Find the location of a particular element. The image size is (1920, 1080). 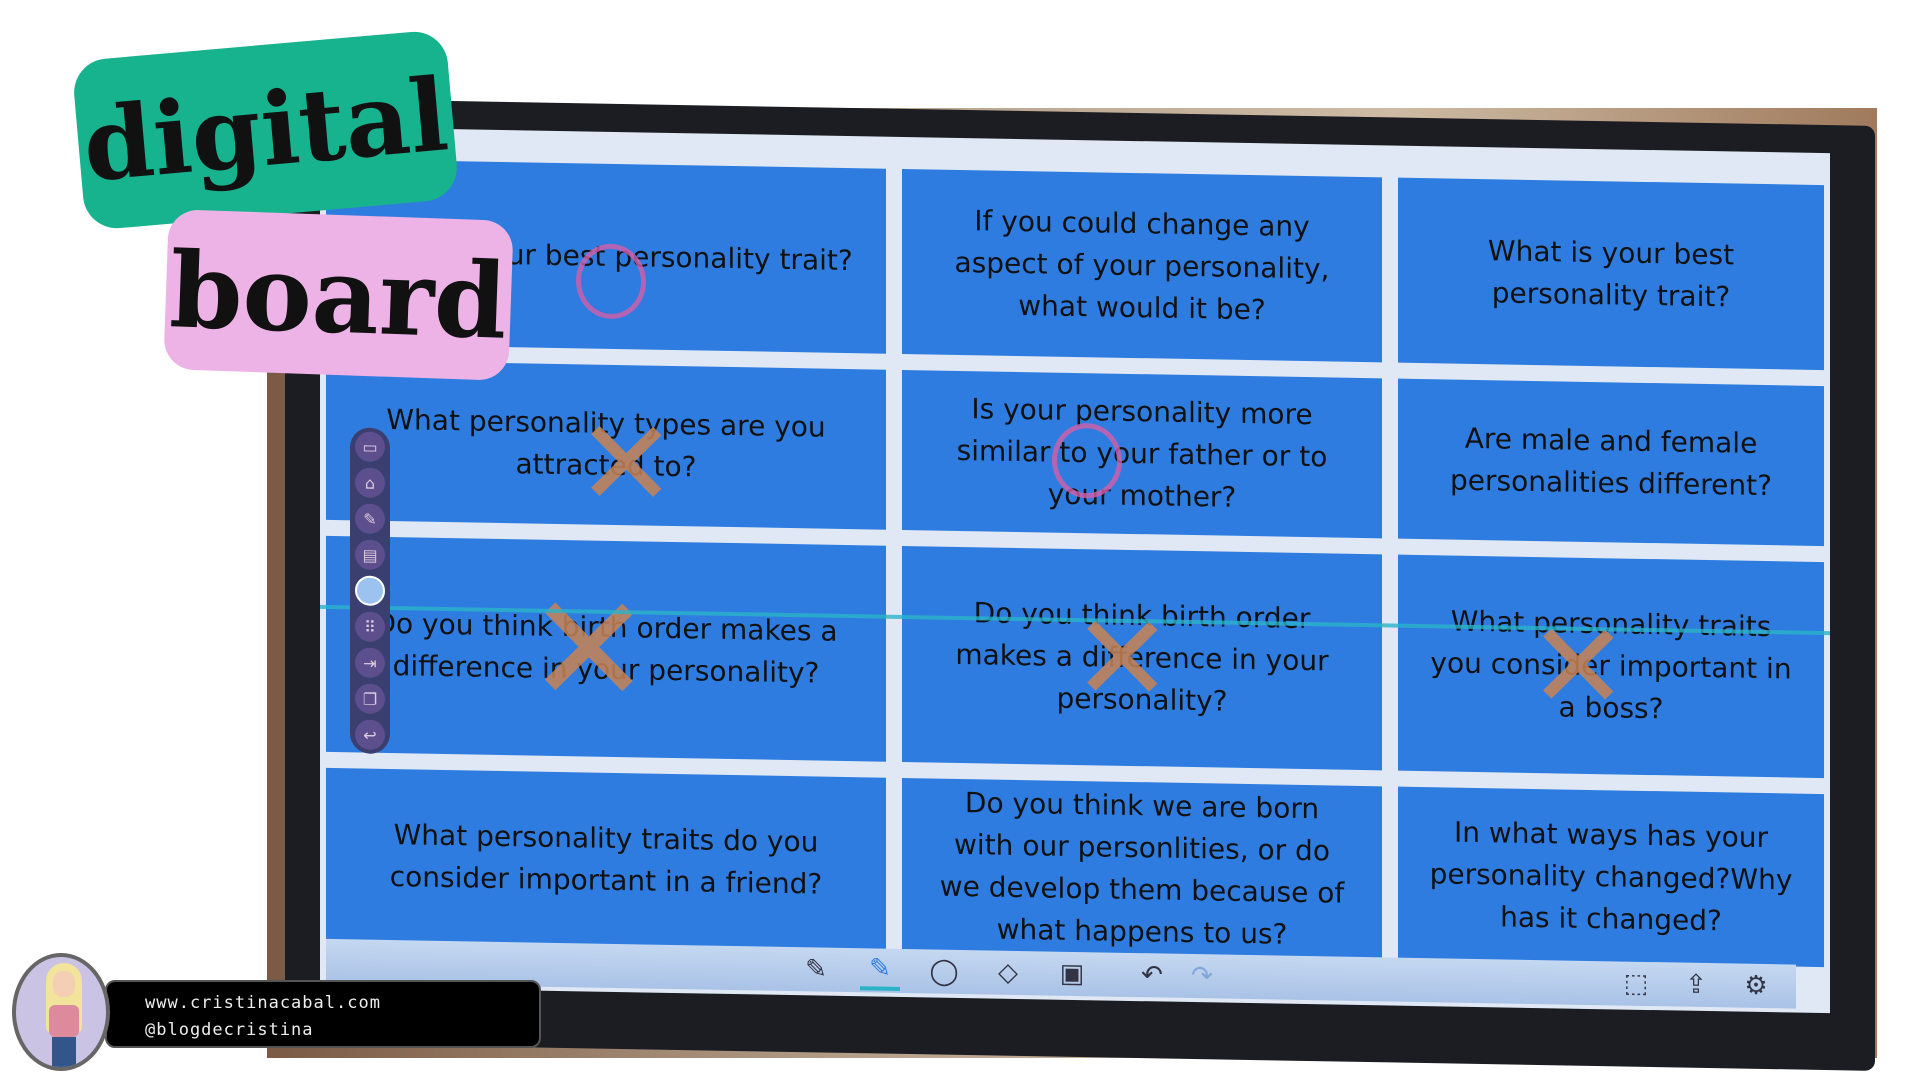

undo-icon: ↶ is located at coordinates (1152, 975).